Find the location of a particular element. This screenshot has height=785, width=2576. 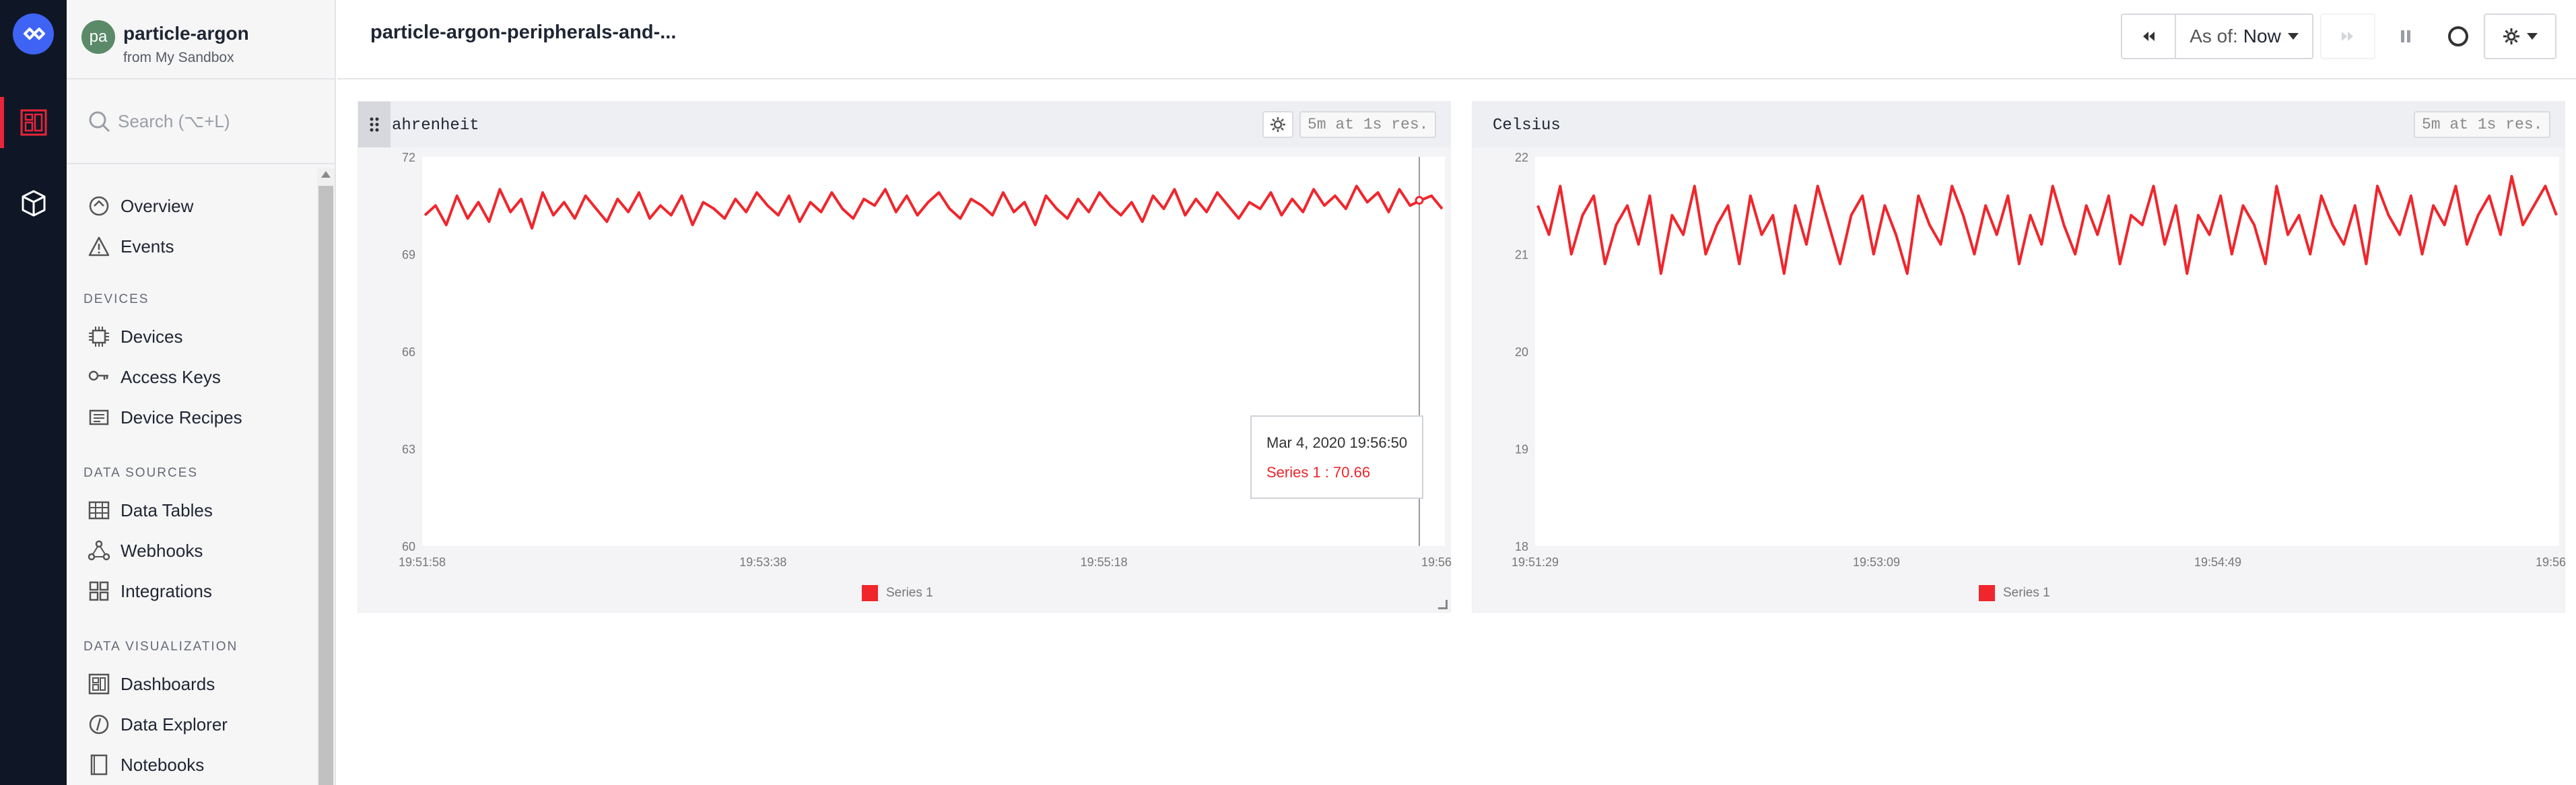

x-tick-label: 19:51:58 is located at coordinates (422, 562).